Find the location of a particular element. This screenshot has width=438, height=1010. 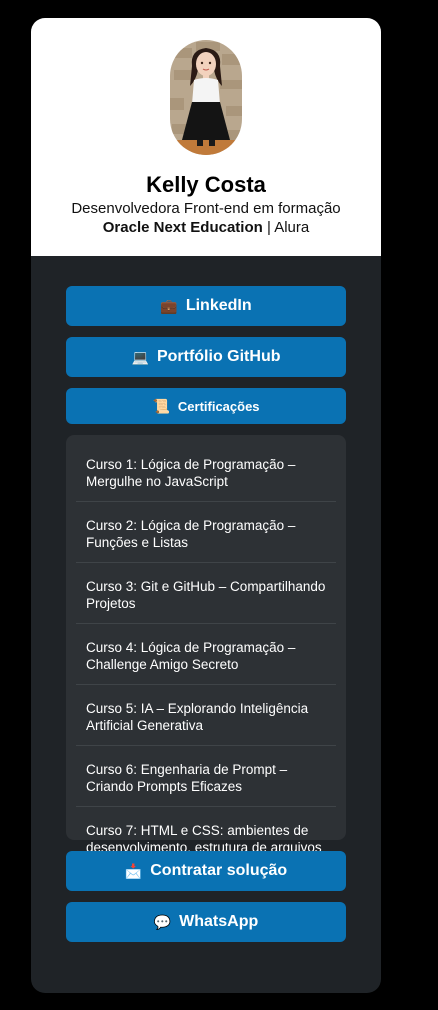

whatsapp-button: 💬 WhatsApp is located at coordinates (206, 922).